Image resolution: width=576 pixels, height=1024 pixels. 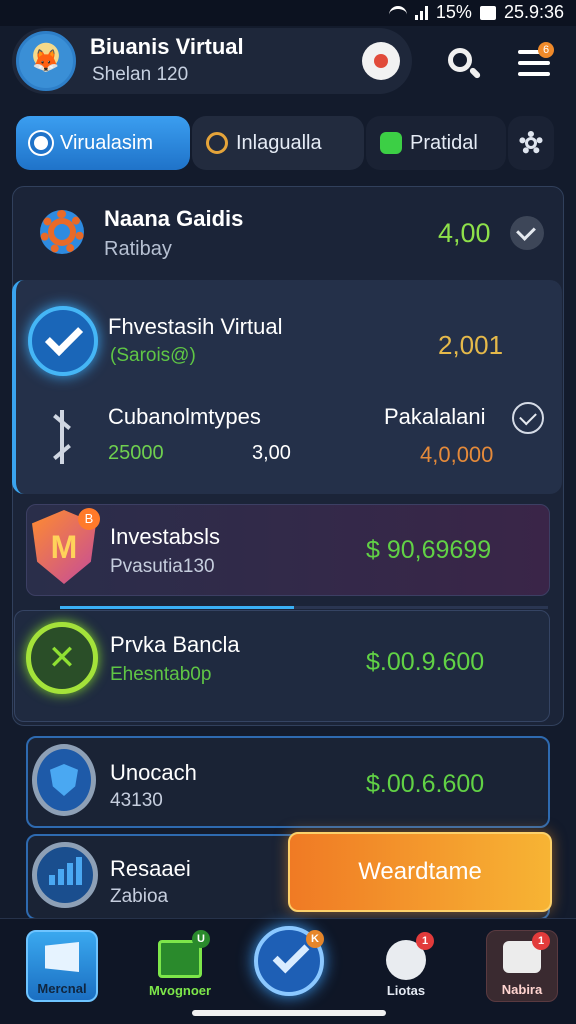 What do you see at coordinates (195, 326) in the screenshot?
I see `investment-title: Fhvestasih Virtual` at bounding box center [195, 326].